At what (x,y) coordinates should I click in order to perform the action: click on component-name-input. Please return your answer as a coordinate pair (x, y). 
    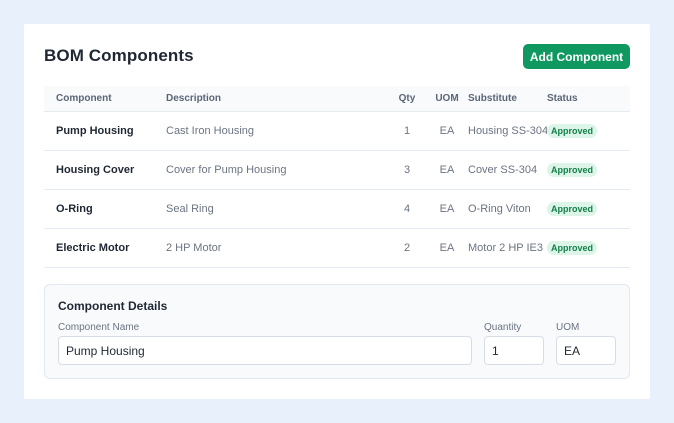
    Looking at the image, I should click on (265, 350).